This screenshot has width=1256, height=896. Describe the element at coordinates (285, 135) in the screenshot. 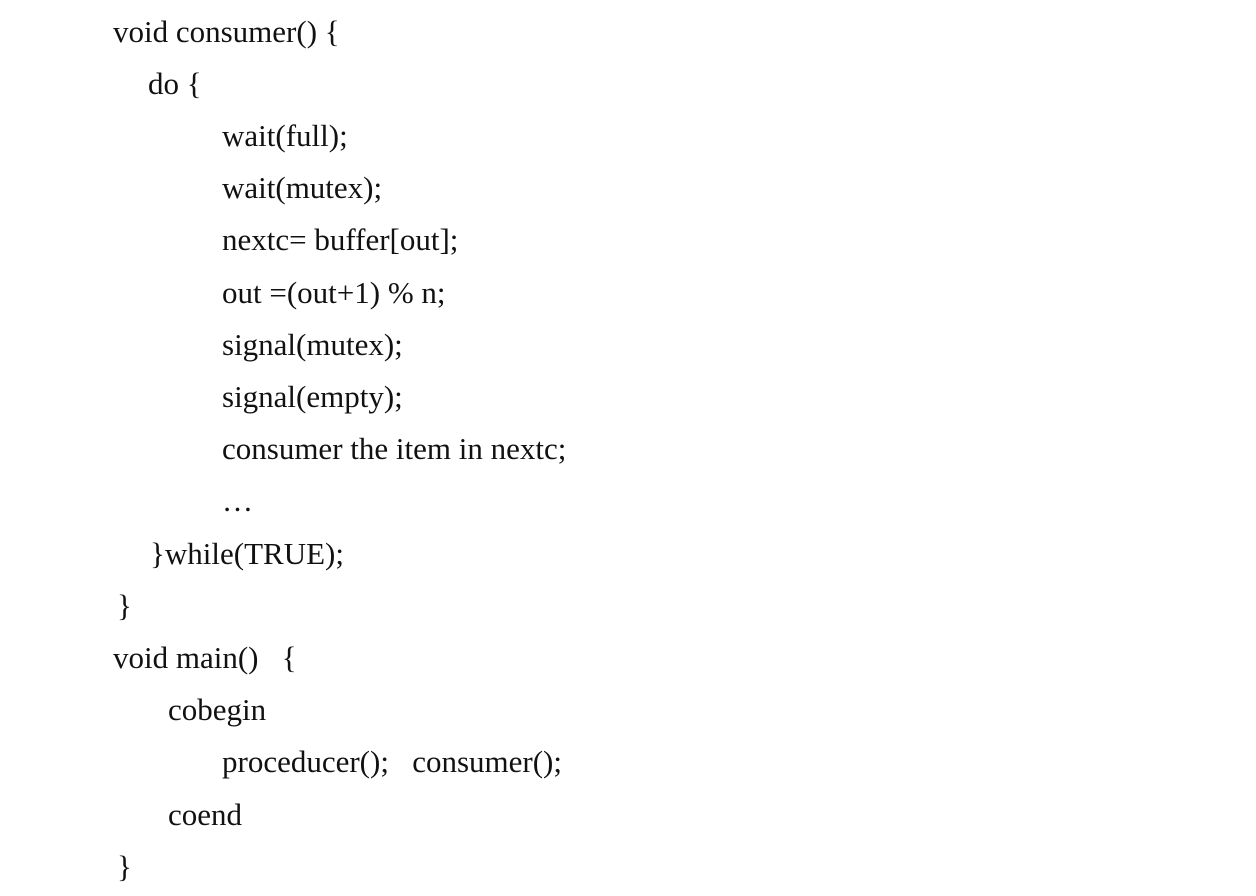

I see `code-line: wait(full);` at that location.